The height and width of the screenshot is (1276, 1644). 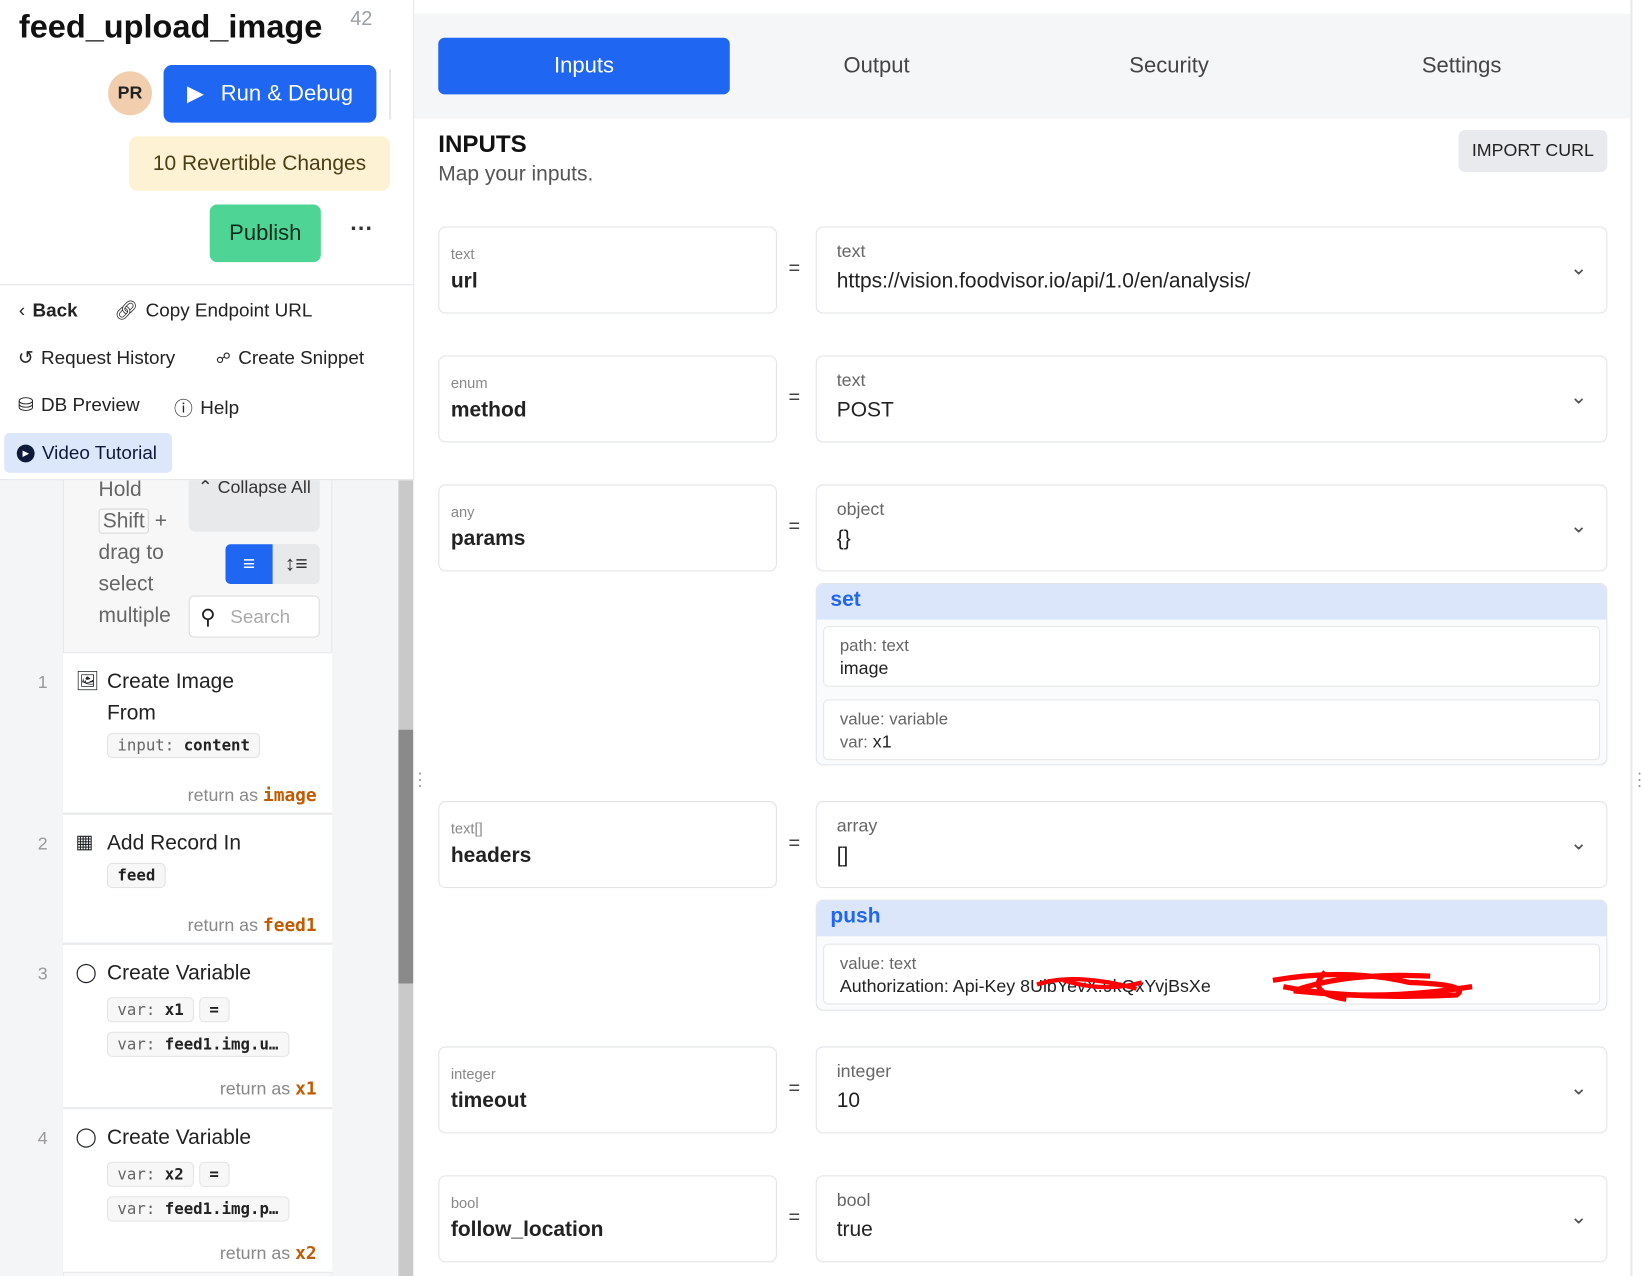 I want to click on step-card: 2 ▦ Add Record In feed return as feed1, so click(x=185, y=878).